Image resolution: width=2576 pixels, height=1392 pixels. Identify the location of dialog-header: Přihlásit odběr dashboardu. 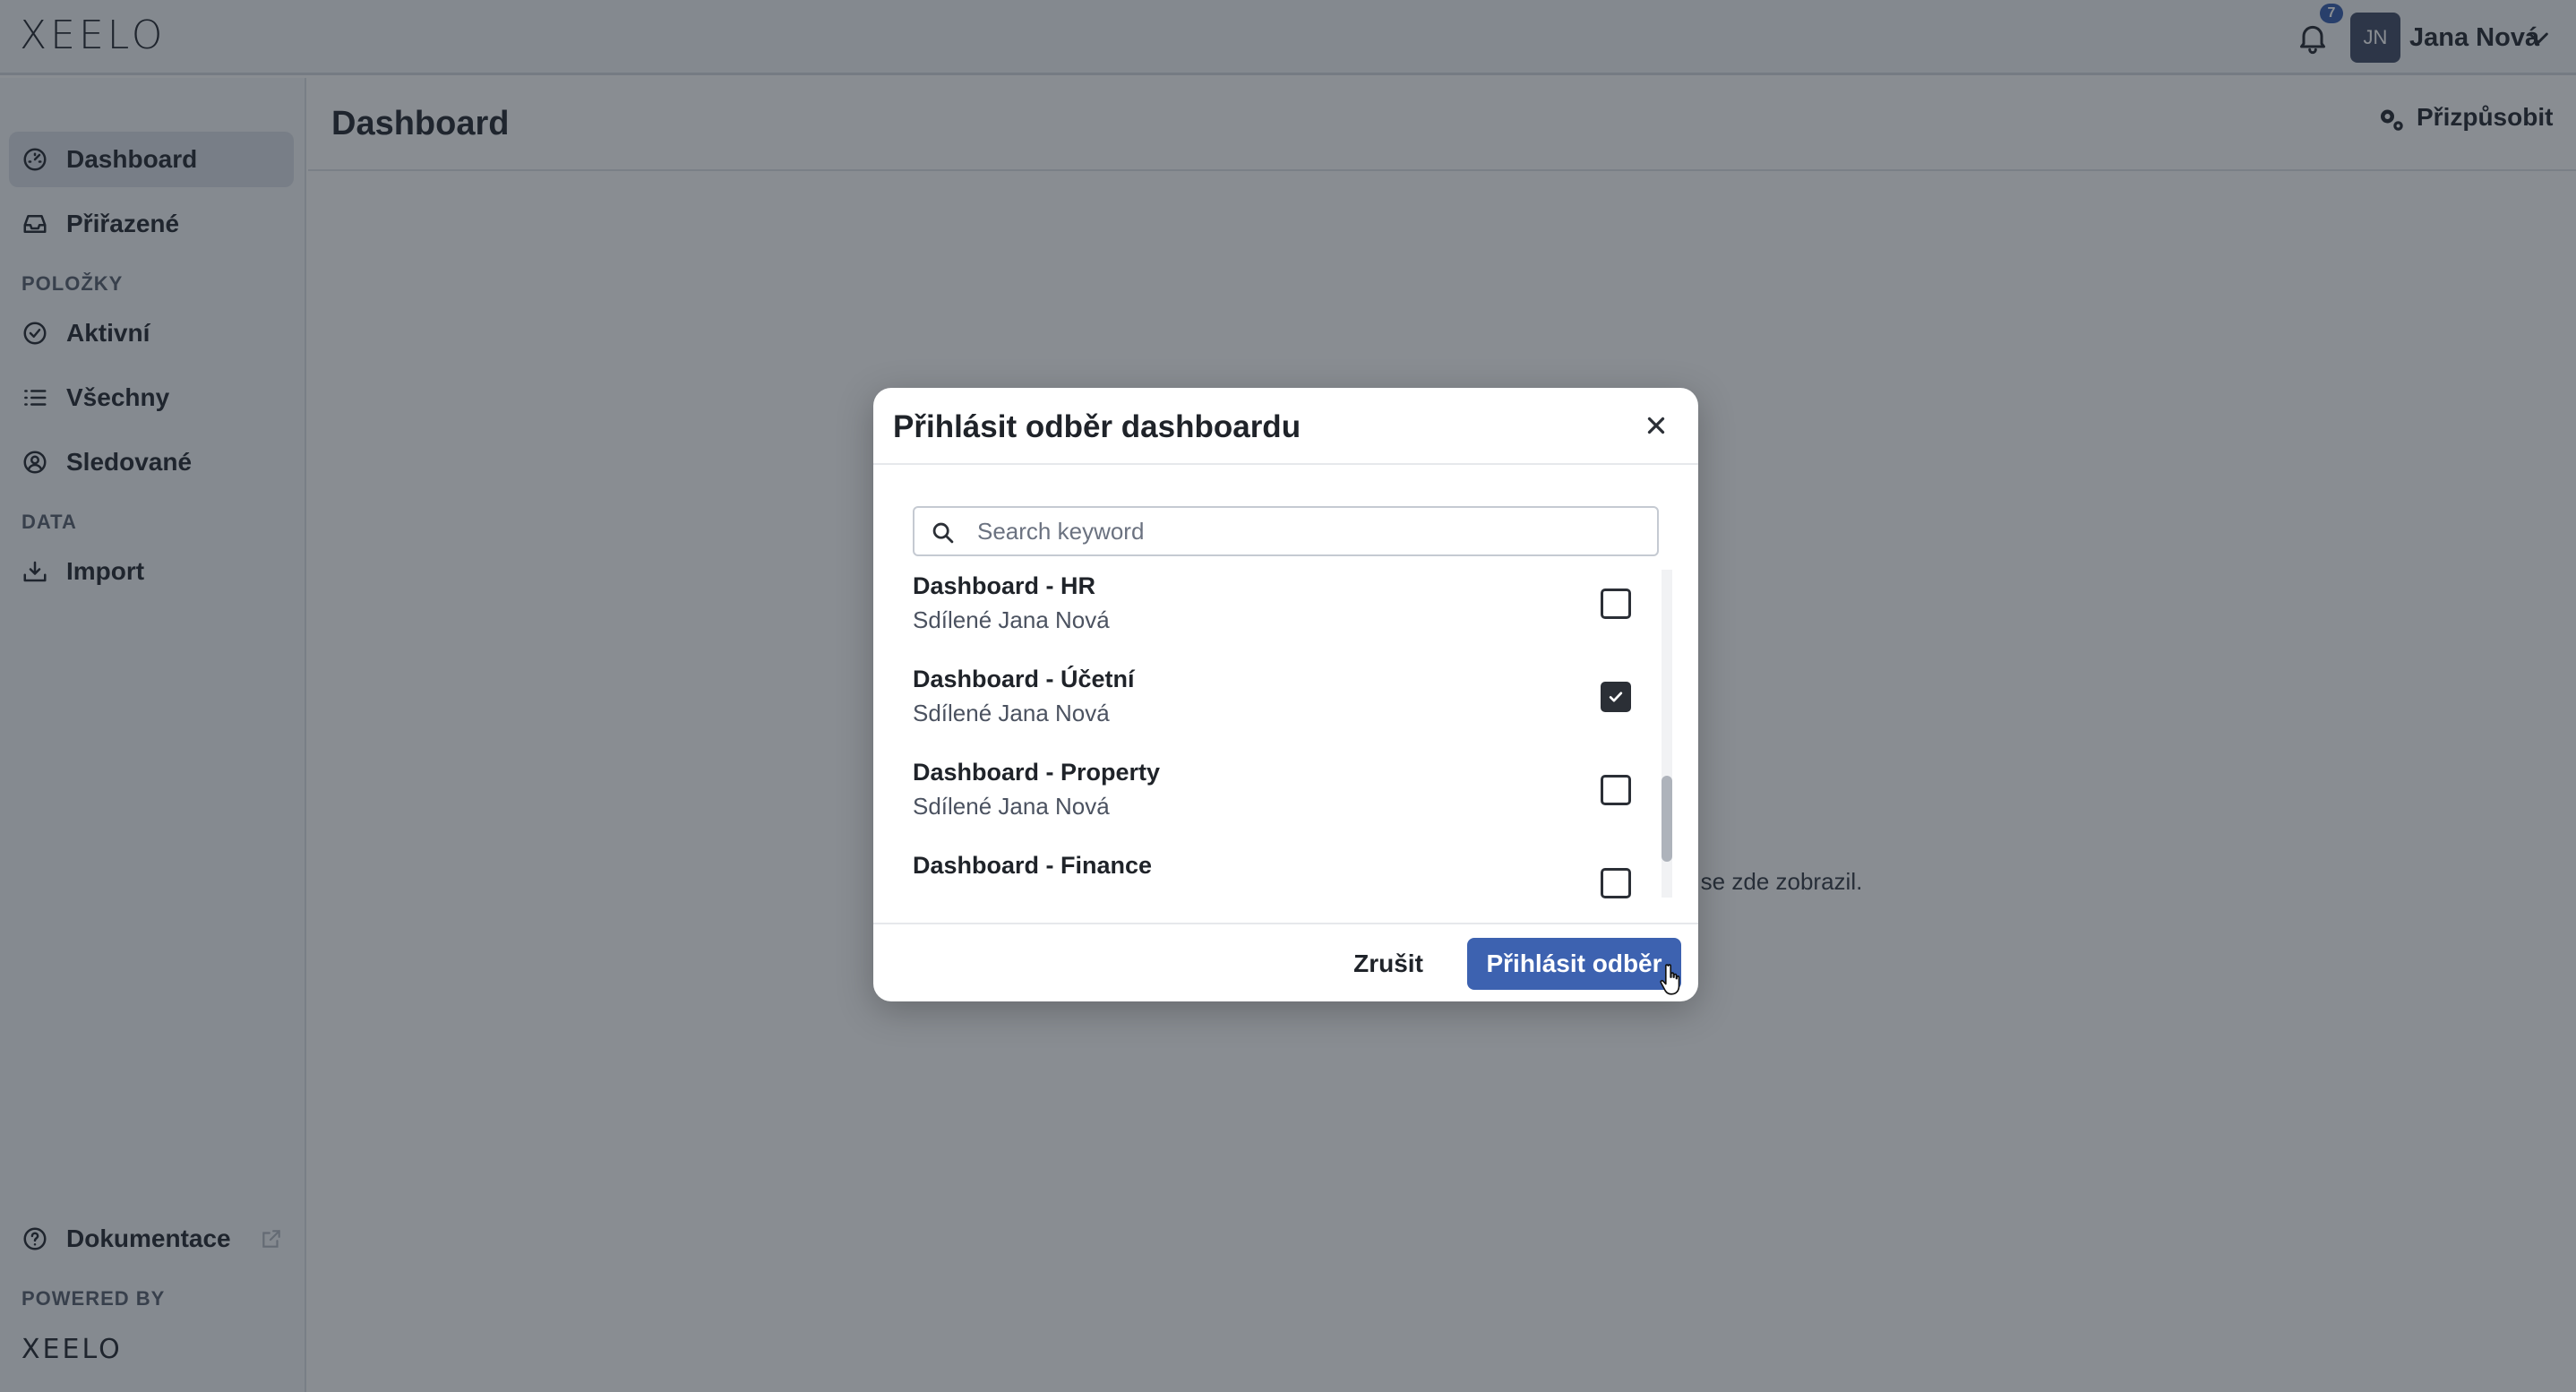
(1285, 426).